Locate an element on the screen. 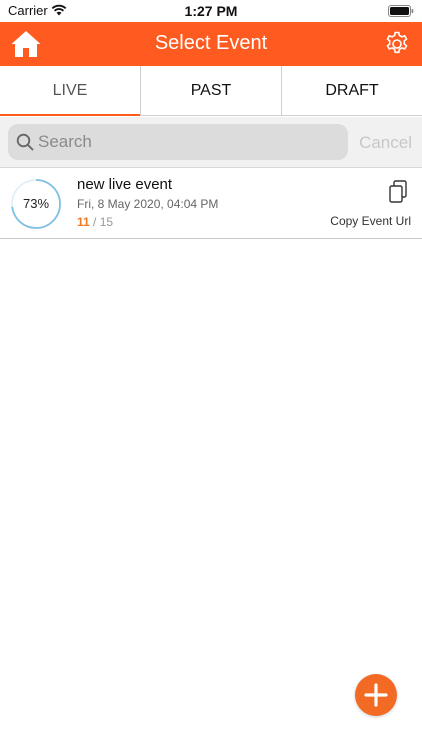 The width and height of the screenshot is (422, 750). cancel-button: Cancel is located at coordinates (385, 143).